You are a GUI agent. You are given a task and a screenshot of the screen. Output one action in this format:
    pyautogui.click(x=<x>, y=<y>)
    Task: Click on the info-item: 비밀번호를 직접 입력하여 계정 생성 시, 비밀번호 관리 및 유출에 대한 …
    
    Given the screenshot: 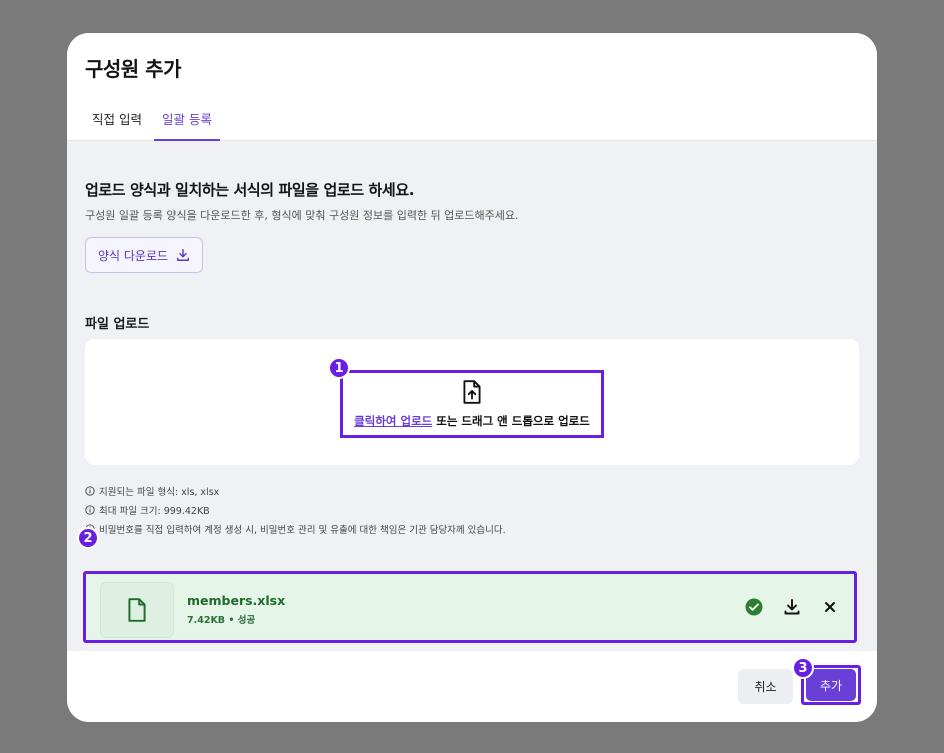 What is the action you would take?
    pyautogui.click(x=295, y=528)
    